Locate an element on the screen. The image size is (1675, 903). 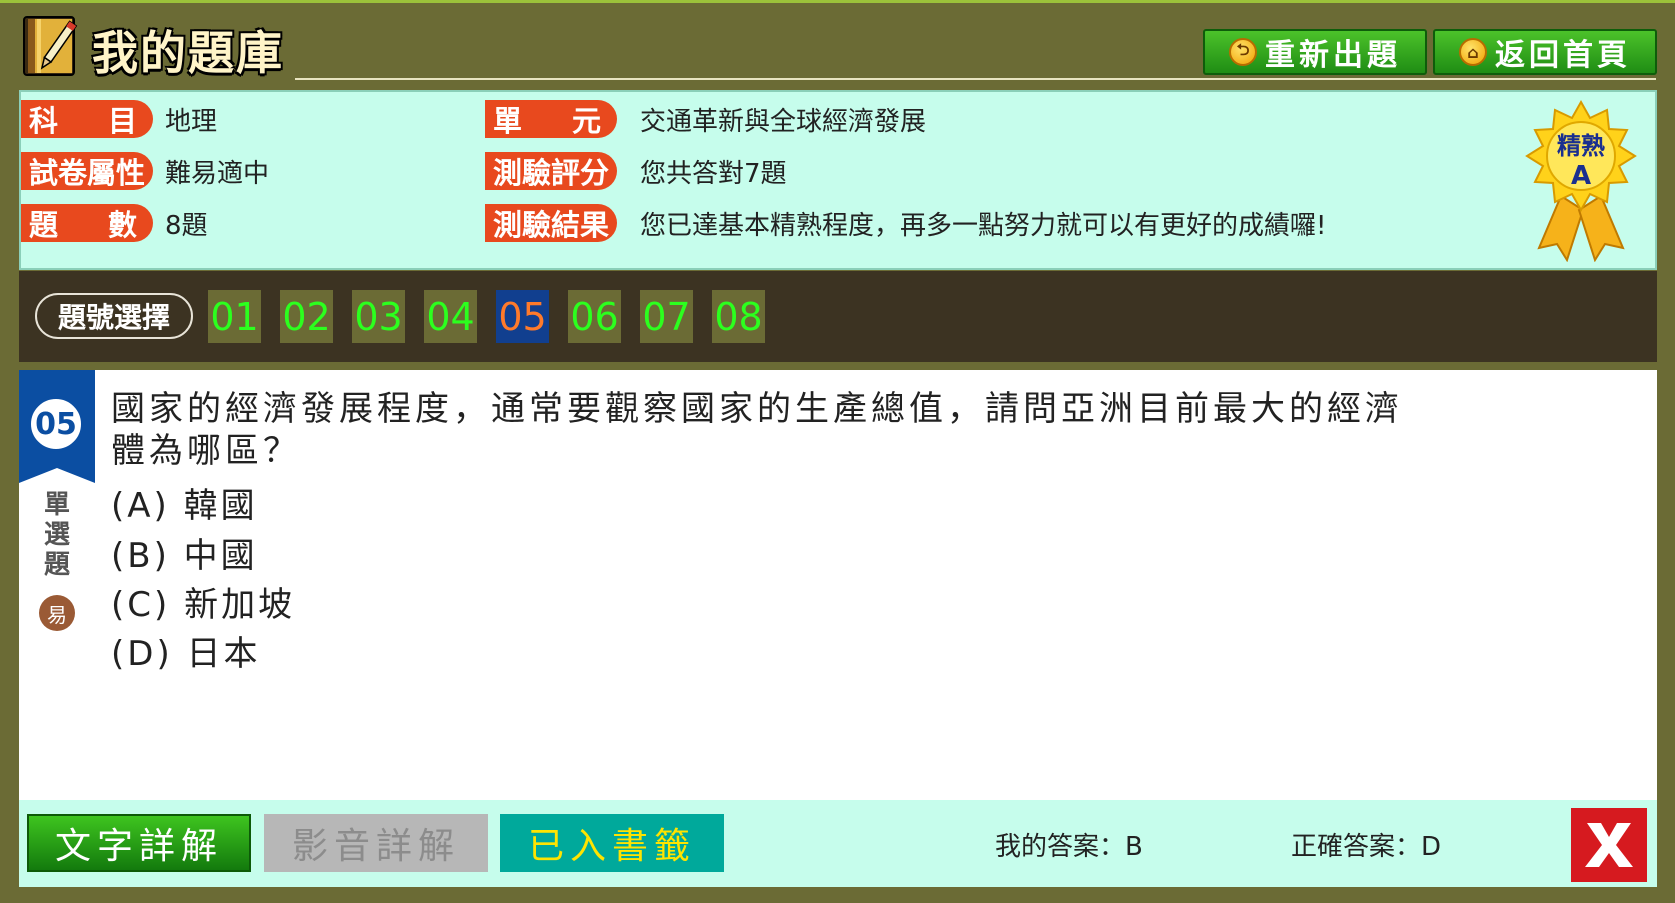
home-icon: ⌂ is located at coordinates (1473, 52).